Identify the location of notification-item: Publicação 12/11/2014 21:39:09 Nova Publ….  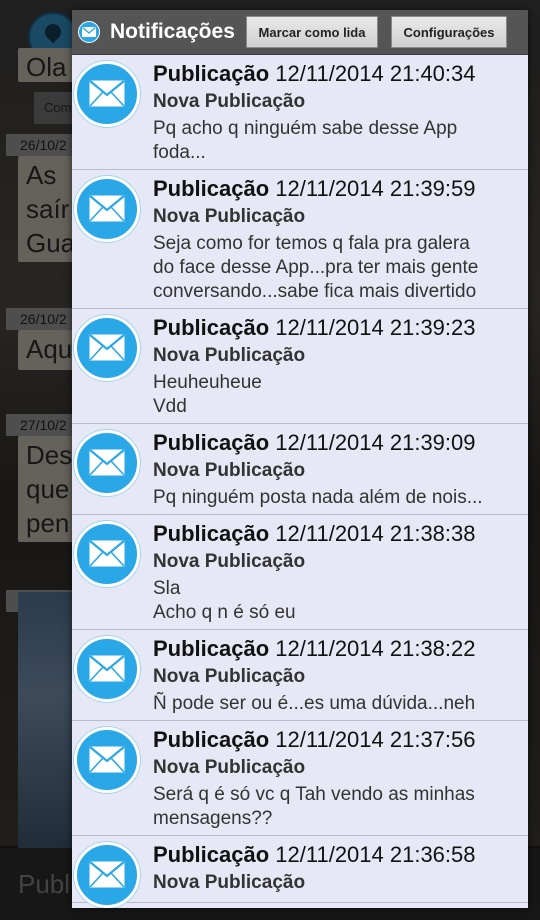
(300, 469).